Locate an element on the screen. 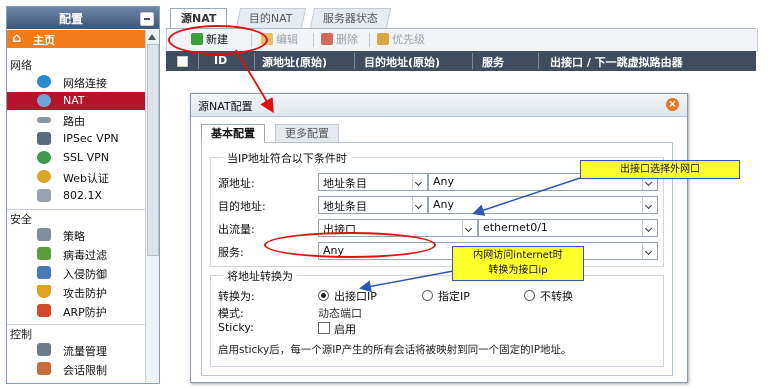 This screenshot has height=388, width=768. highlight-service is located at coordinates (350, 245).